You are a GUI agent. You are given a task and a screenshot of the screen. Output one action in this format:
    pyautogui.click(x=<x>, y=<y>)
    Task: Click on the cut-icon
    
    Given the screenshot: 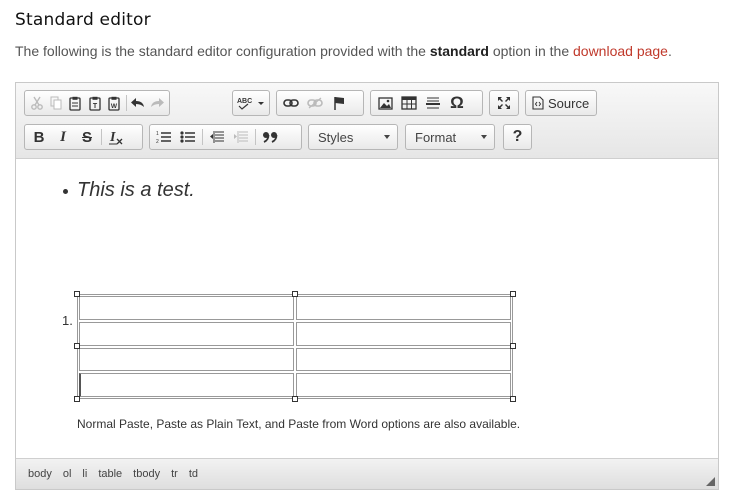 What is the action you would take?
    pyautogui.click(x=36, y=103)
    